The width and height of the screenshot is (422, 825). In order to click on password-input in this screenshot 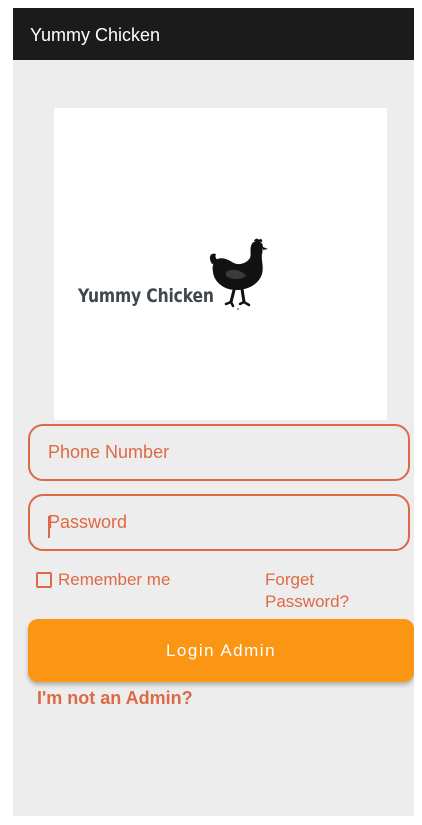, I will do `click(219, 522)`.